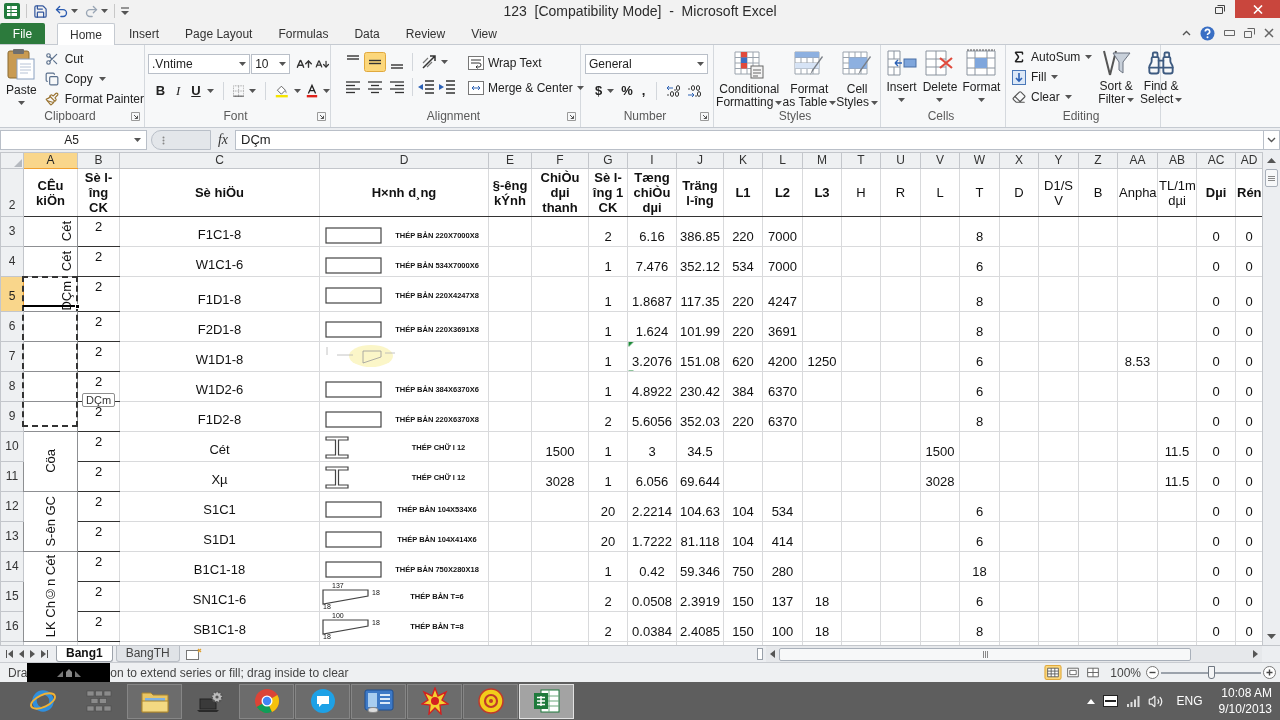 This screenshot has height=720, width=1280. What do you see at coordinates (484, 33) in the screenshot?
I see `ribbon-tab: View` at bounding box center [484, 33].